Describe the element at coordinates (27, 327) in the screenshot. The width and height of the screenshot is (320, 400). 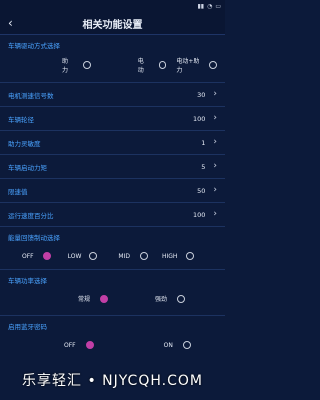
I see `bt-password-label: 启用蓝牙密码` at that location.